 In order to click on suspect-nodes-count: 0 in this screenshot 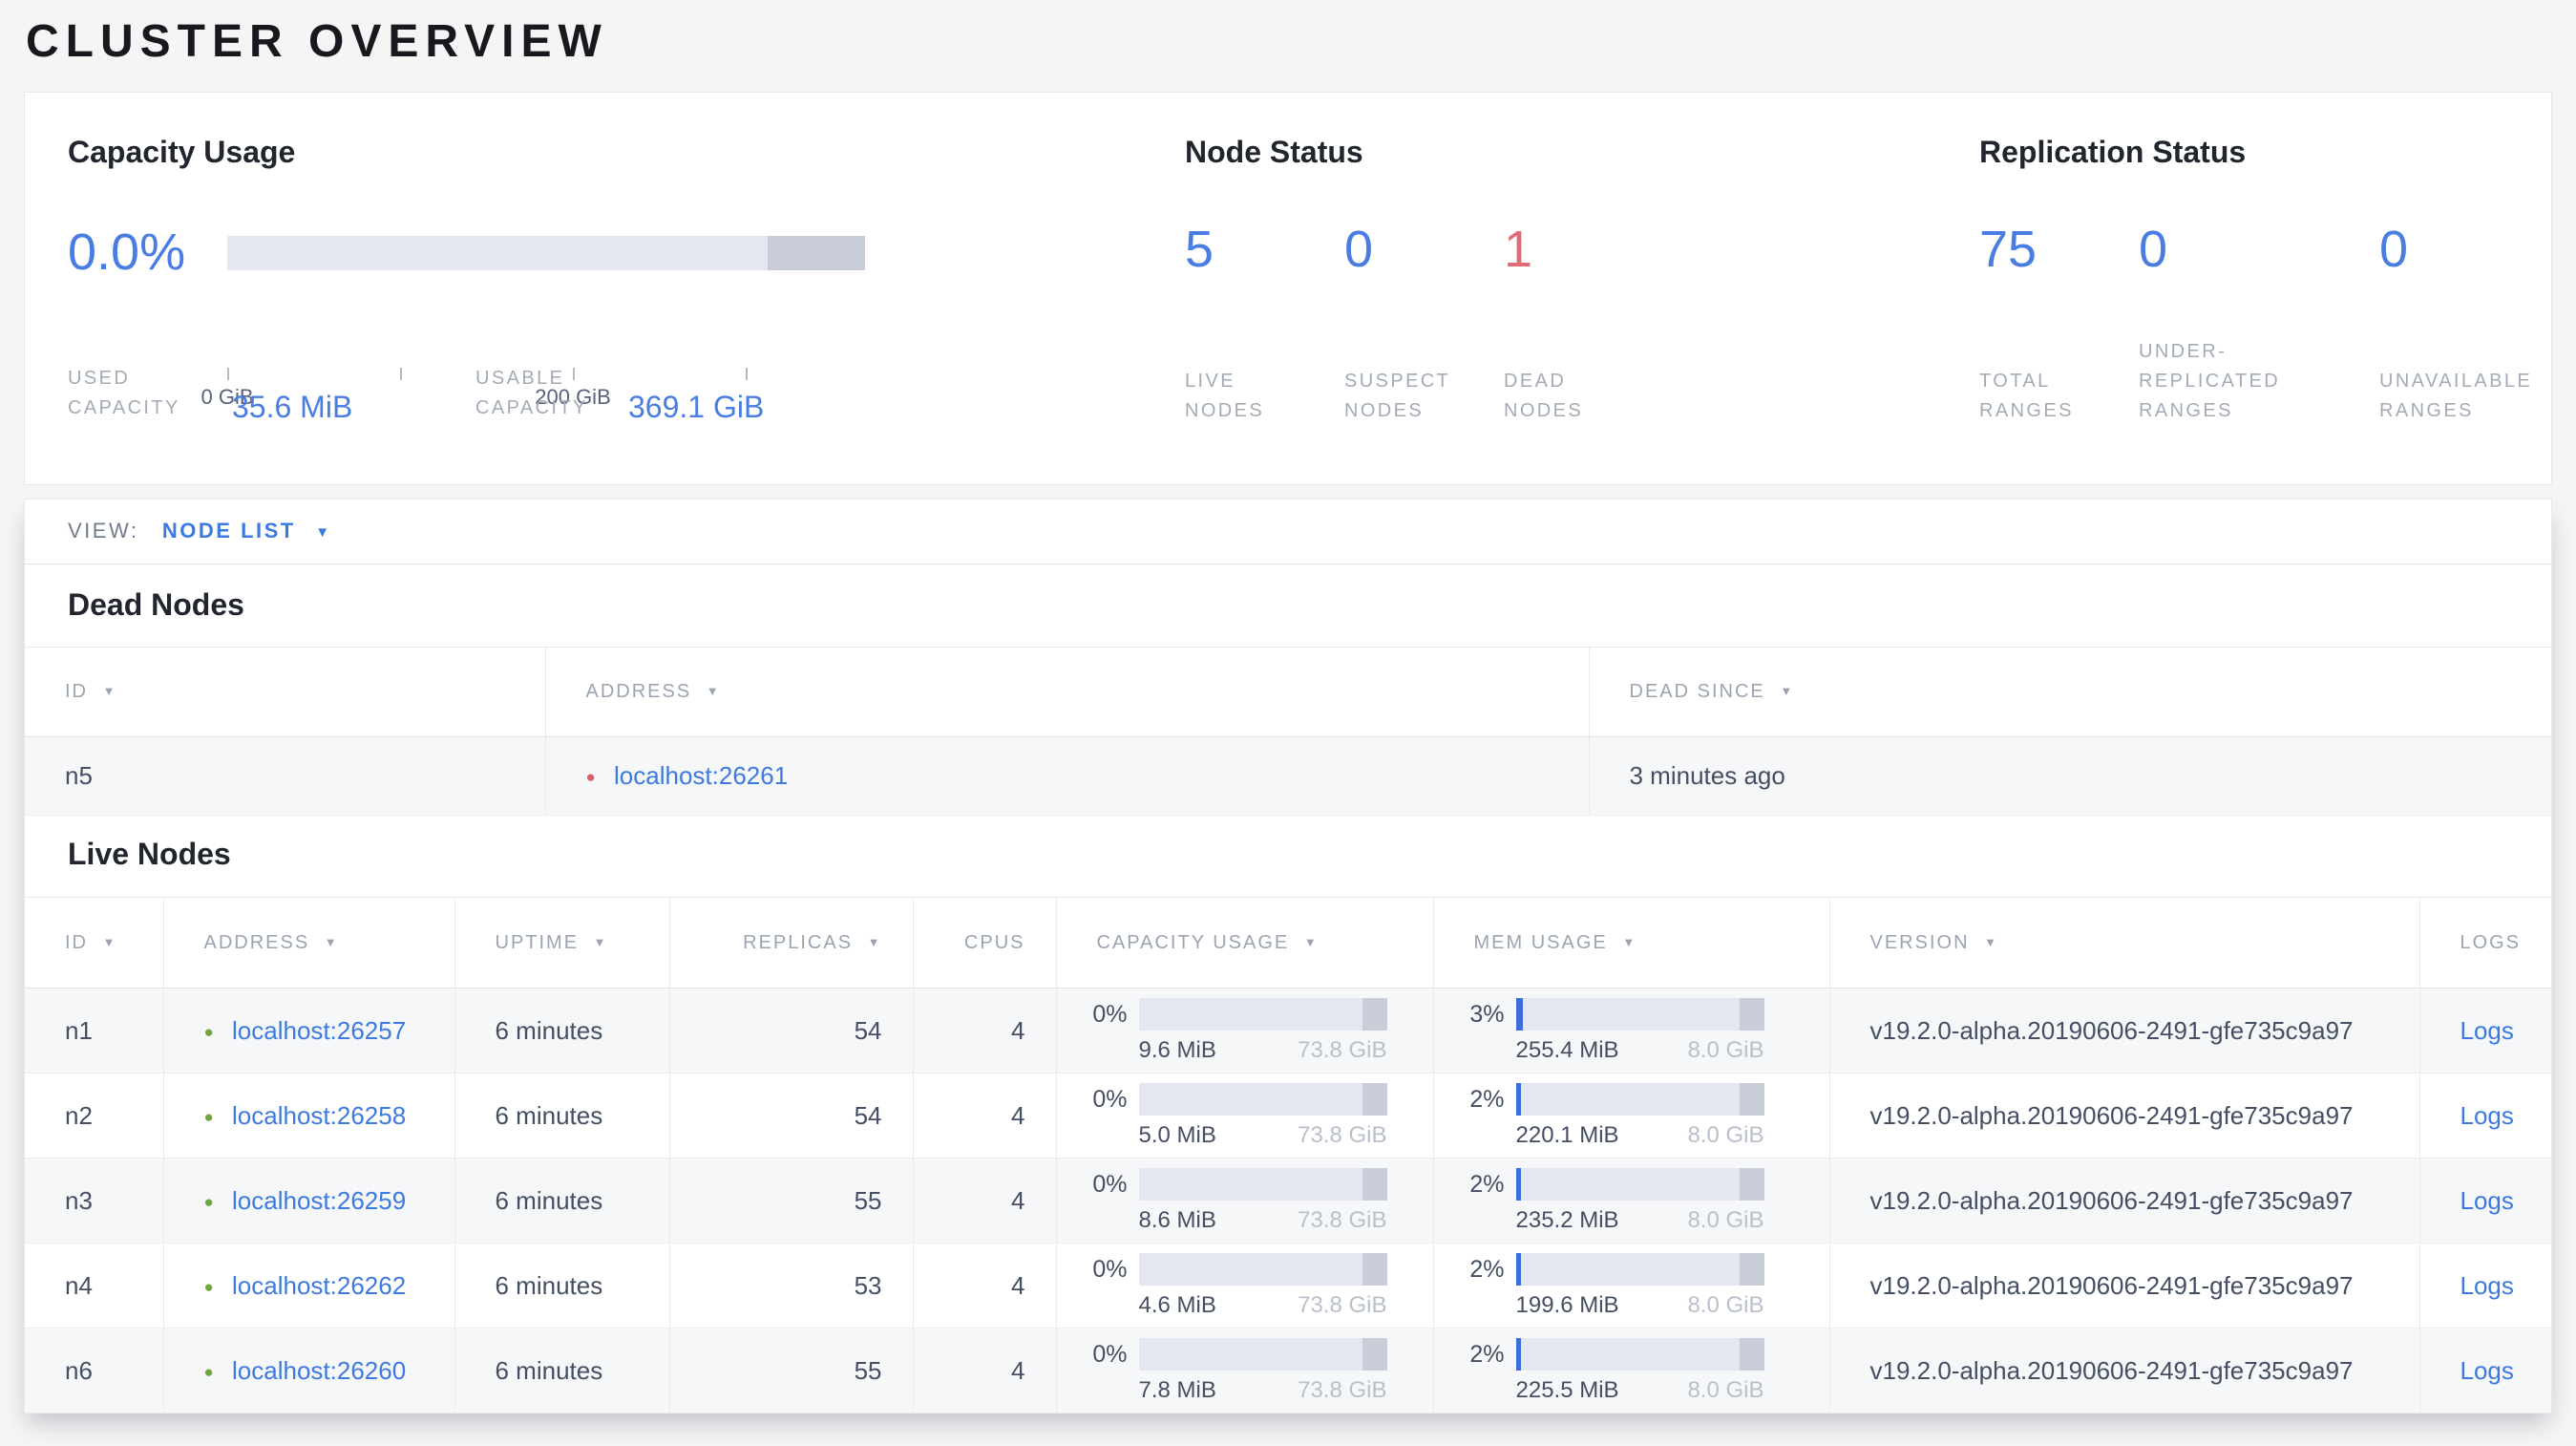, I will do `click(1359, 249)`.